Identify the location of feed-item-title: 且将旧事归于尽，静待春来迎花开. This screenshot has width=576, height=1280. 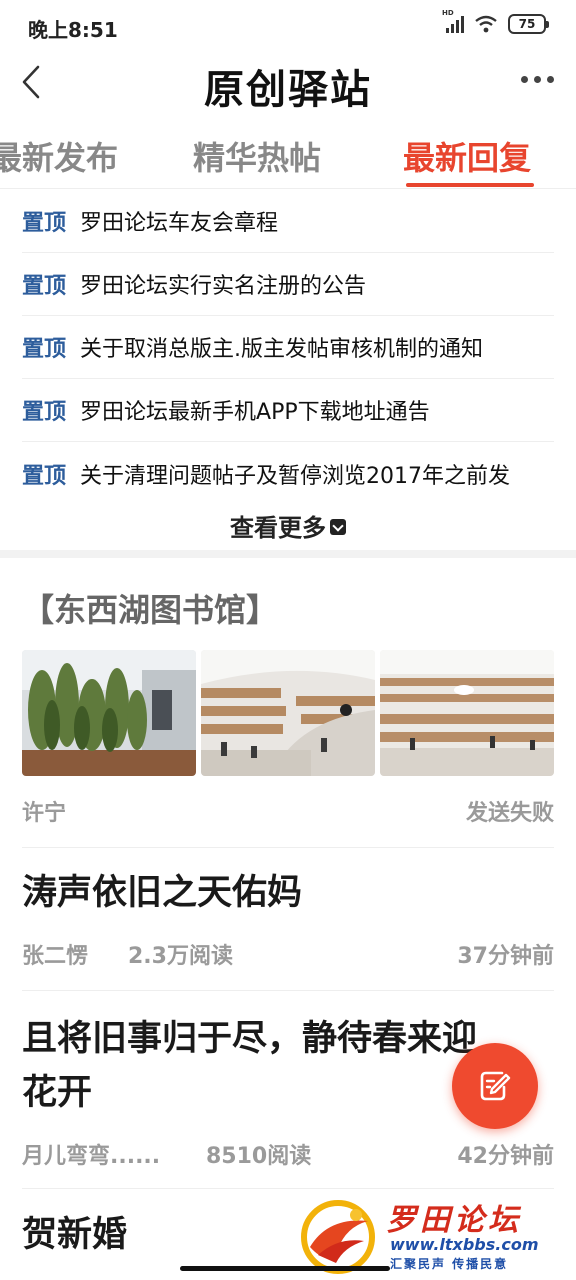
(264, 1066).